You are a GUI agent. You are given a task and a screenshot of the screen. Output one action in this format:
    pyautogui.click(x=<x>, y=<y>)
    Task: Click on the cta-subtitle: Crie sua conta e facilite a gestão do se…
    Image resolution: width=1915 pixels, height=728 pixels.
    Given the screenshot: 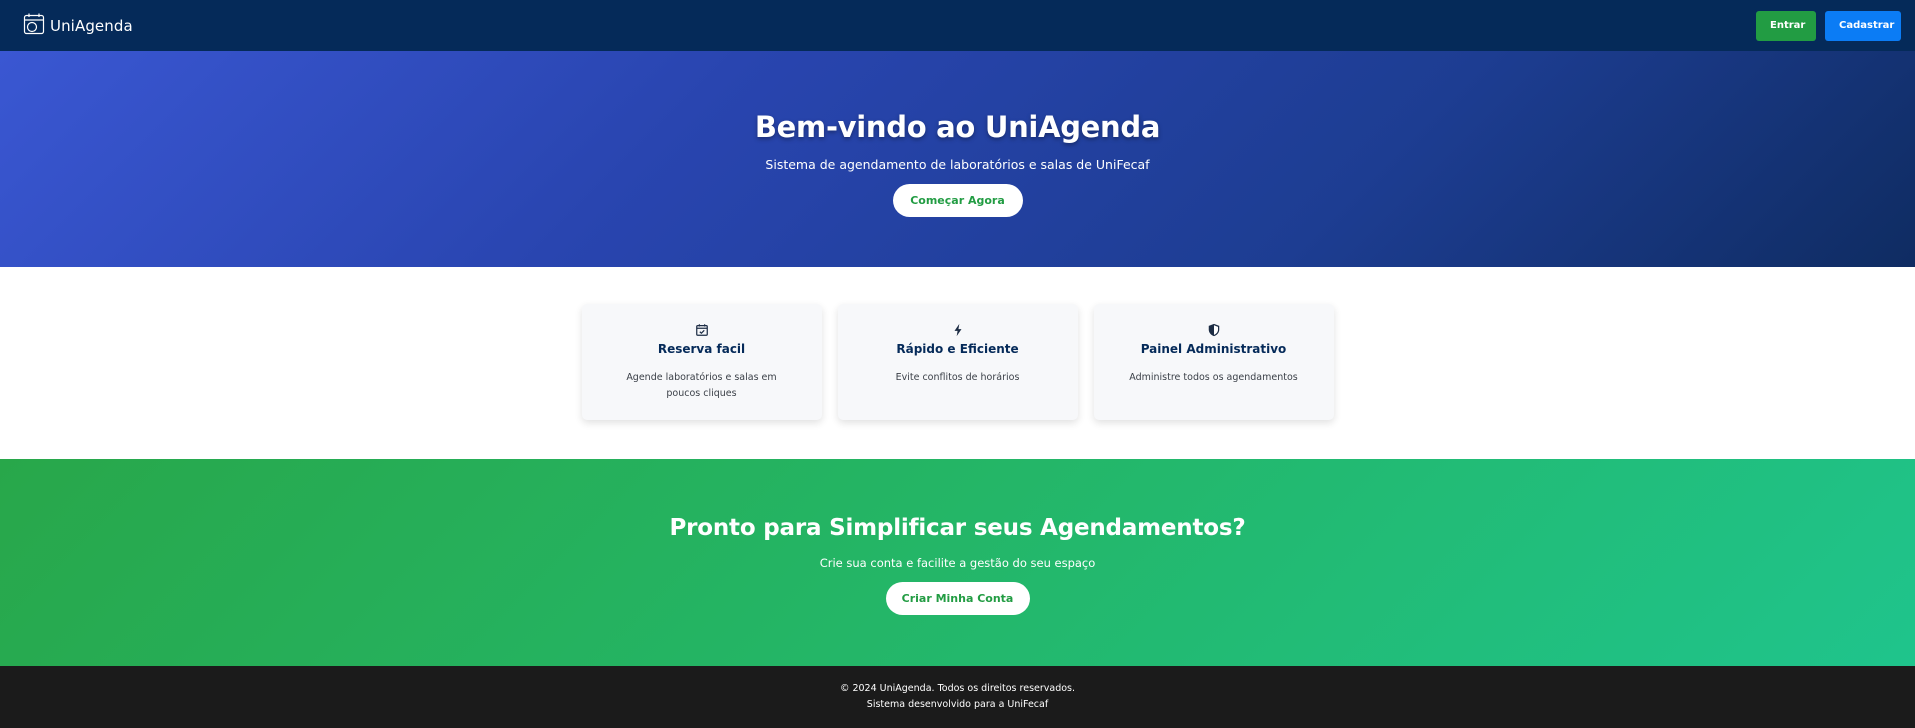 What is the action you would take?
    pyautogui.click(x=957, y=563)
    